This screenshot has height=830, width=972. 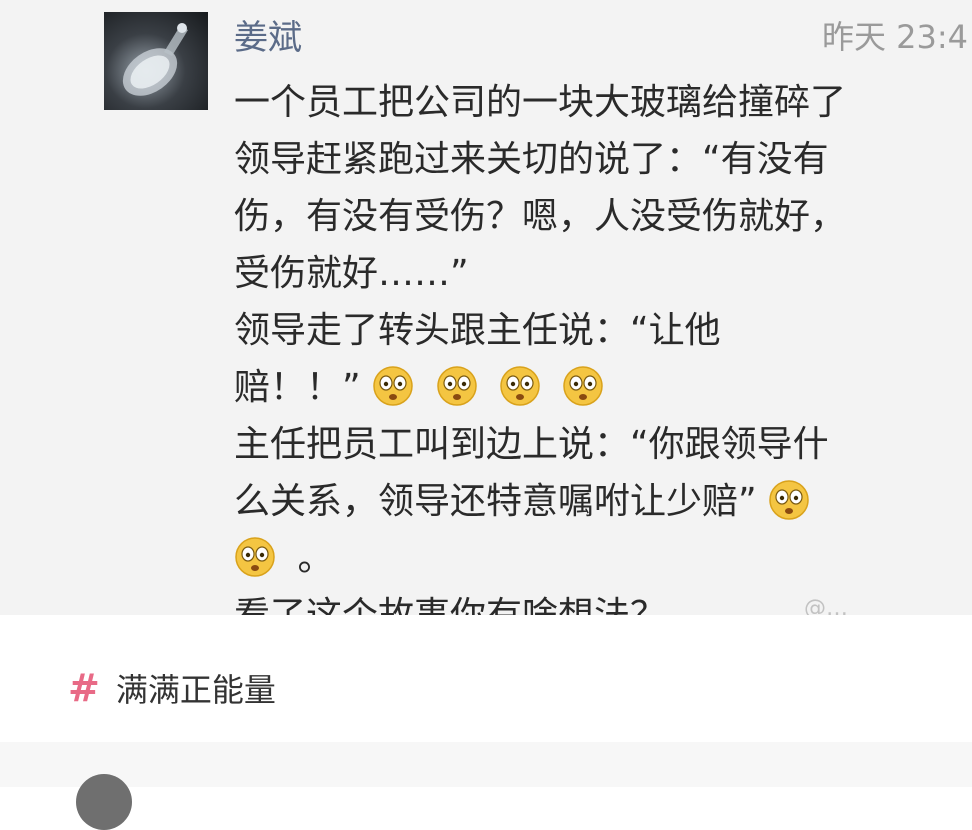 I want to click on hashtag-label: 满满正能量, so click(x=196, y=688).